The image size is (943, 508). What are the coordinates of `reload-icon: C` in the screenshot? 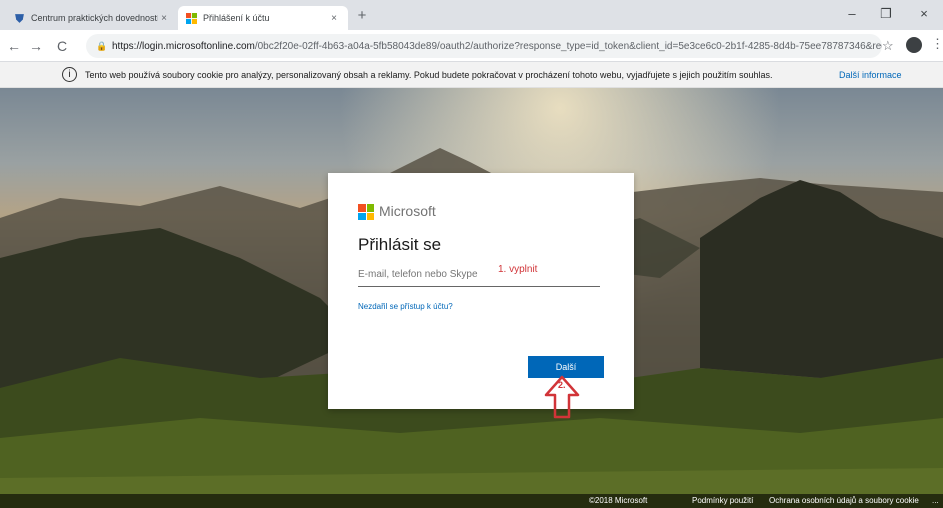 It's located at (62, 46).